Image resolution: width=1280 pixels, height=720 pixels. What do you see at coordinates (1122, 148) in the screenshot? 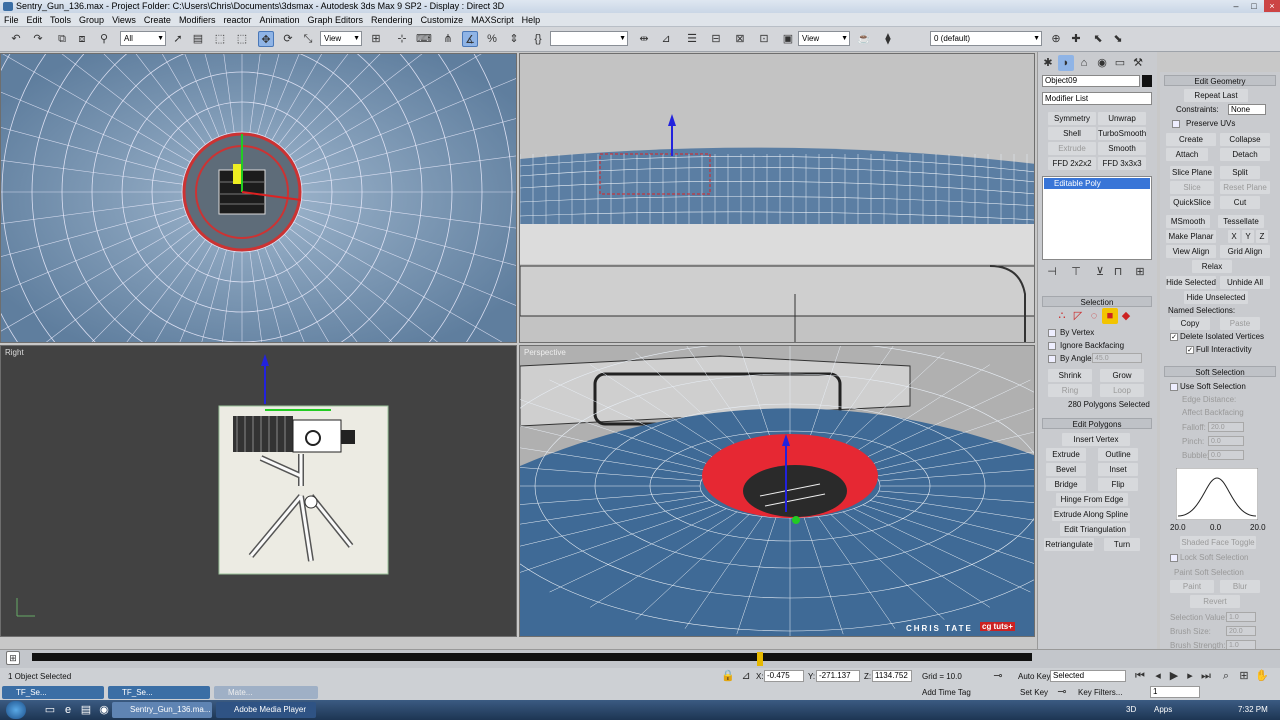
I see `smooth-button: Smooth` at bounding box center [1122, 148].